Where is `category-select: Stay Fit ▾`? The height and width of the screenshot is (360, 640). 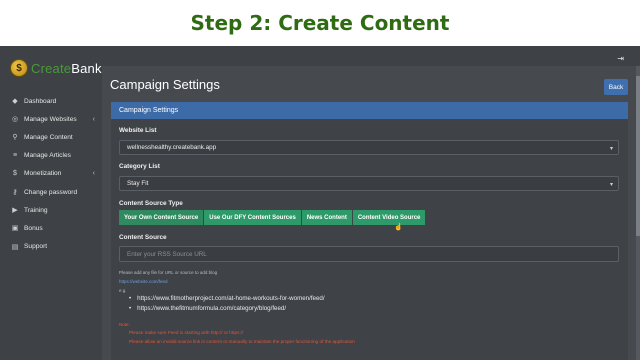 category-select: Stay Fit ▾ is located at coordinates (369, 183).